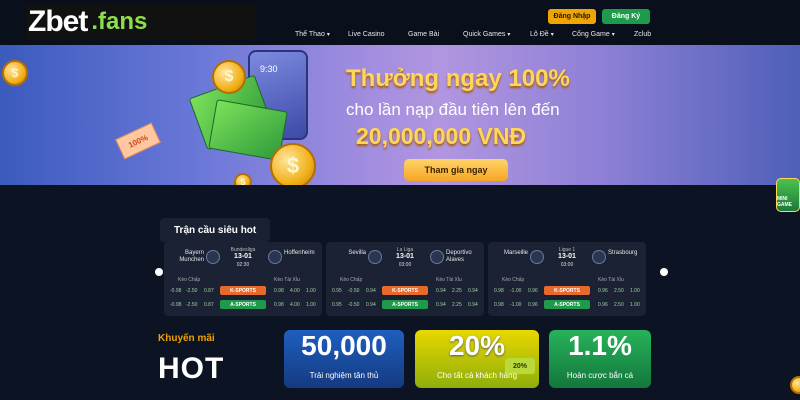  I want to click on register-button: Đăng Ký, so click(626, 16).